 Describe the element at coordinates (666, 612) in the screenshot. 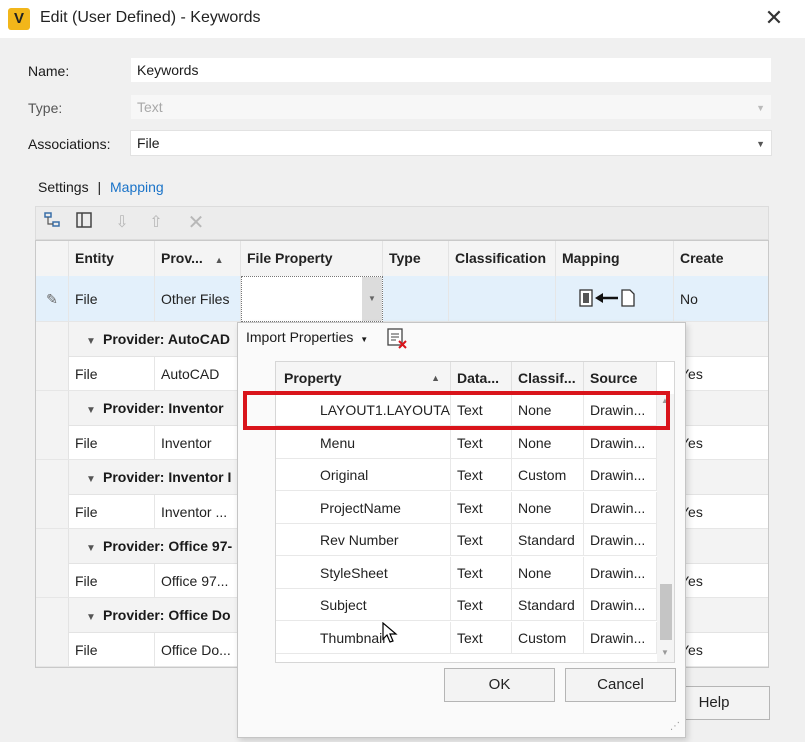

I see `scrollbar-thumb` at that location.